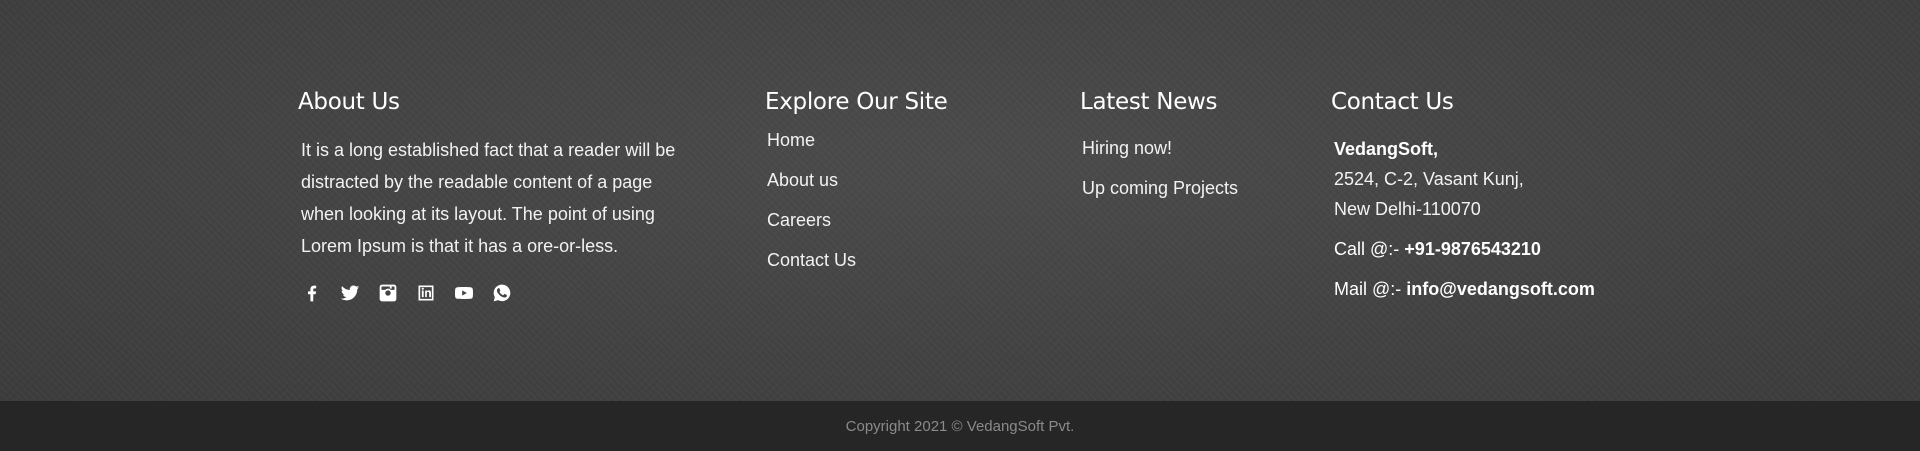  What do you see at coordinates (388, 293) in the screenshot?
I see `instagram-icon` at bounding box center [388, 293].